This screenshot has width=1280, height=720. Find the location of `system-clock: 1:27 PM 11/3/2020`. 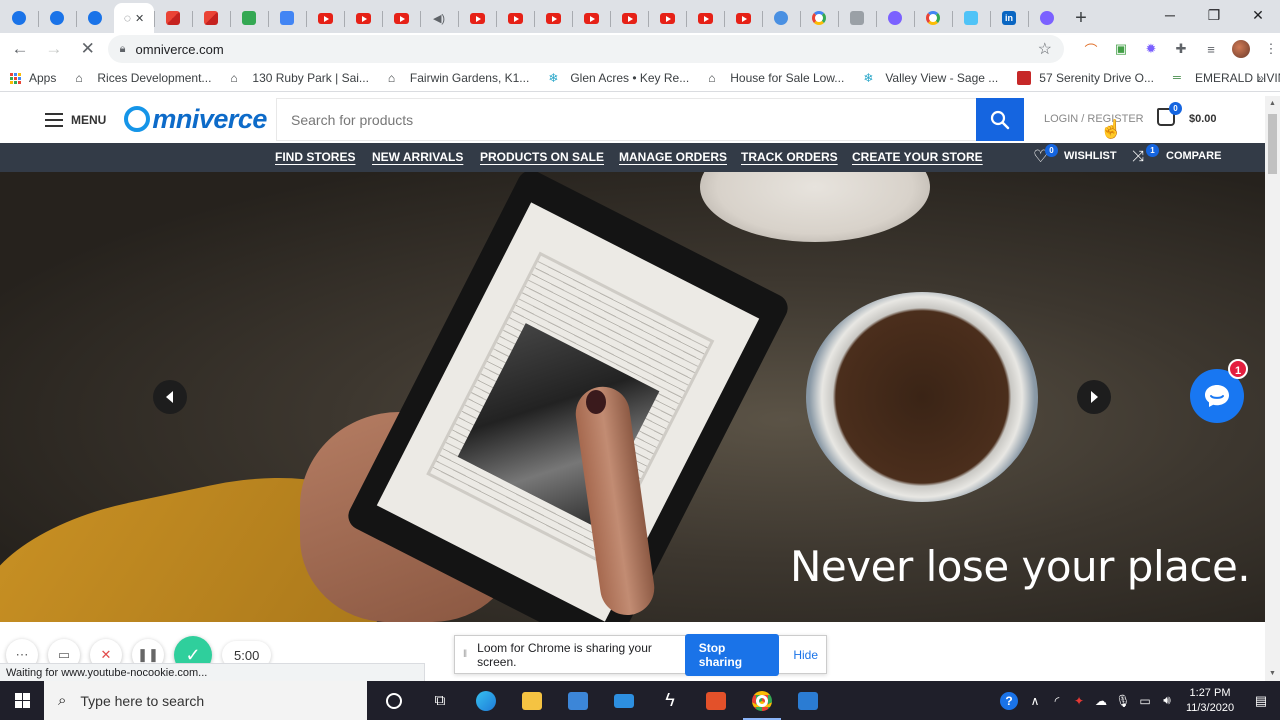

system-clock: 1:27 PM 11/3/2020 is located at coordinates (1210, 701).